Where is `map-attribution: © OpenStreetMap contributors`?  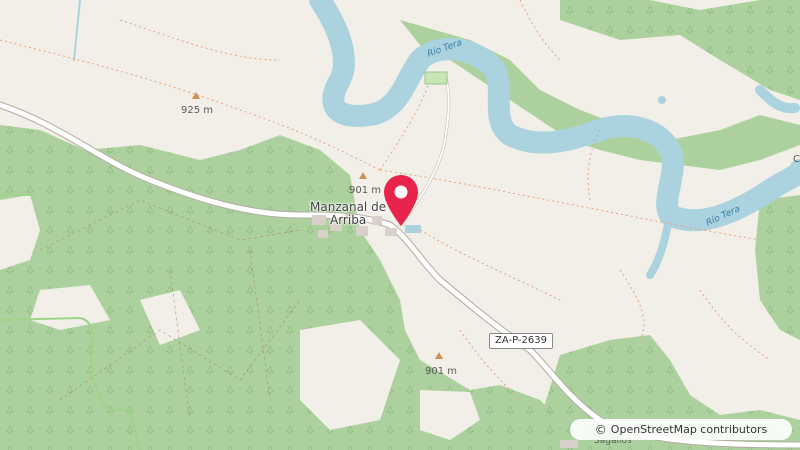
map-attribution: © OpenStreetMap contributors is located at coordinates (681, 429).